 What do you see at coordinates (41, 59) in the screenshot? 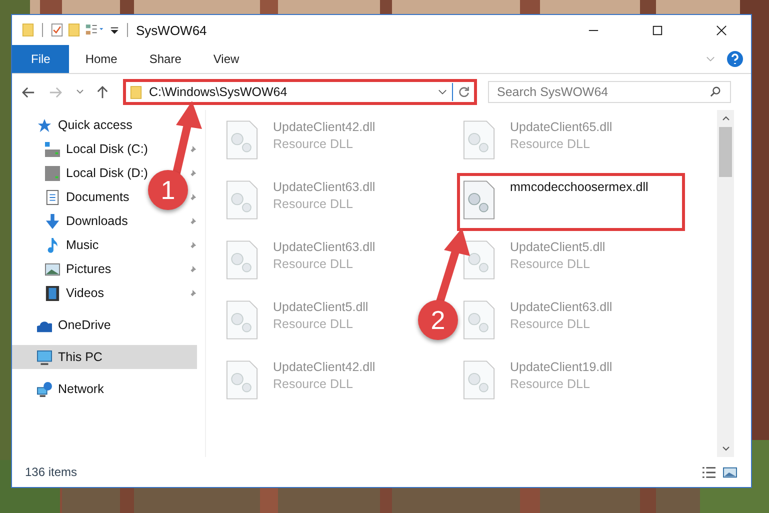
I see `ribbon-tab: File` at bounding box center [41, 59].